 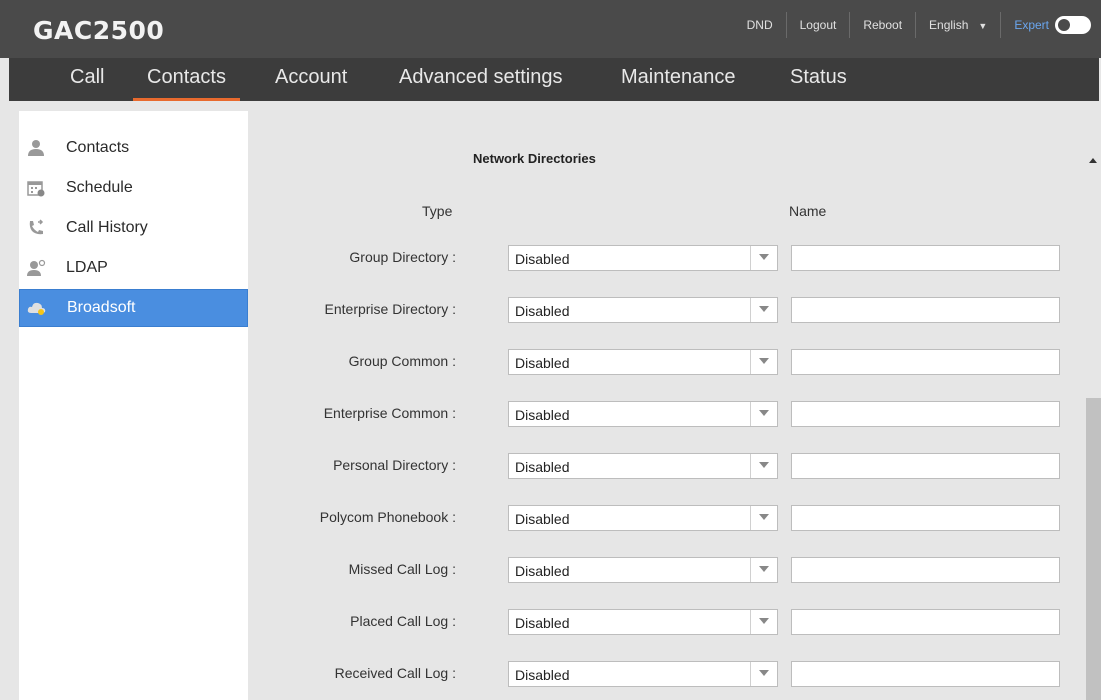 I want to click on phone-history-icon, so click(x=36, y=228).